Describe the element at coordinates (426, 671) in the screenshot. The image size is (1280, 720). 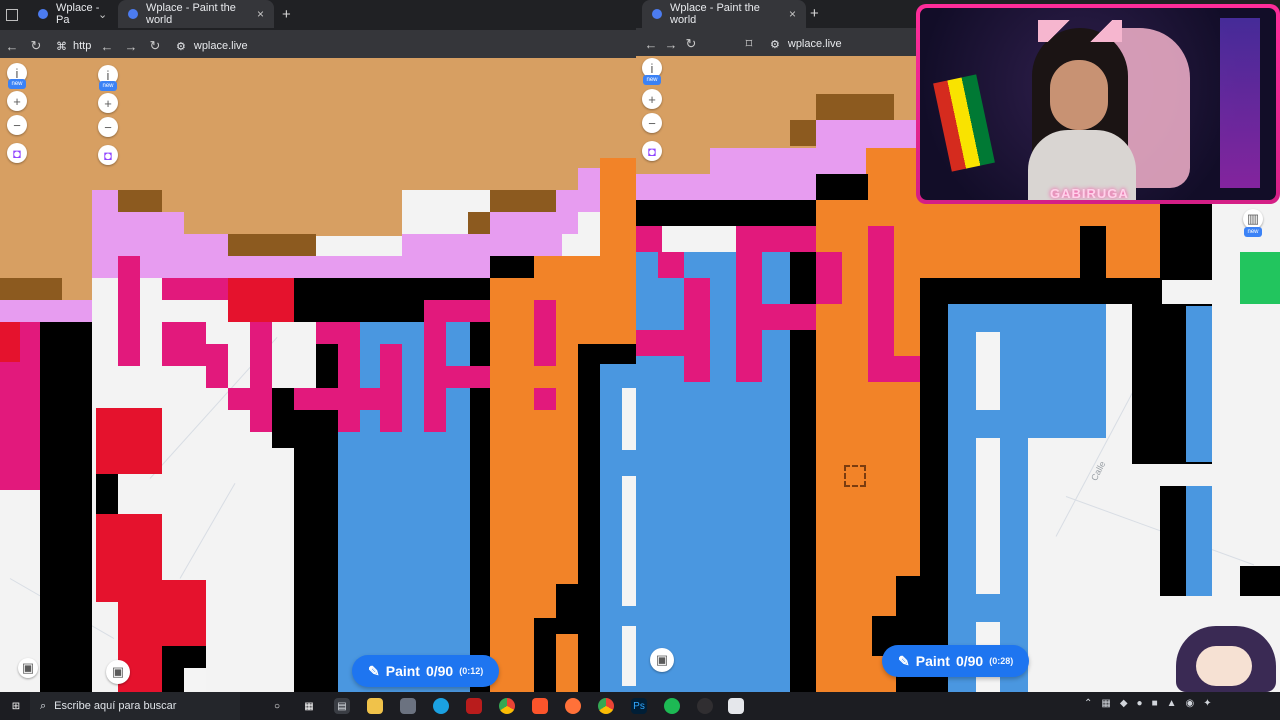
I see `paint-button: ✎ Paint 0/90 (0:12)` at that location.